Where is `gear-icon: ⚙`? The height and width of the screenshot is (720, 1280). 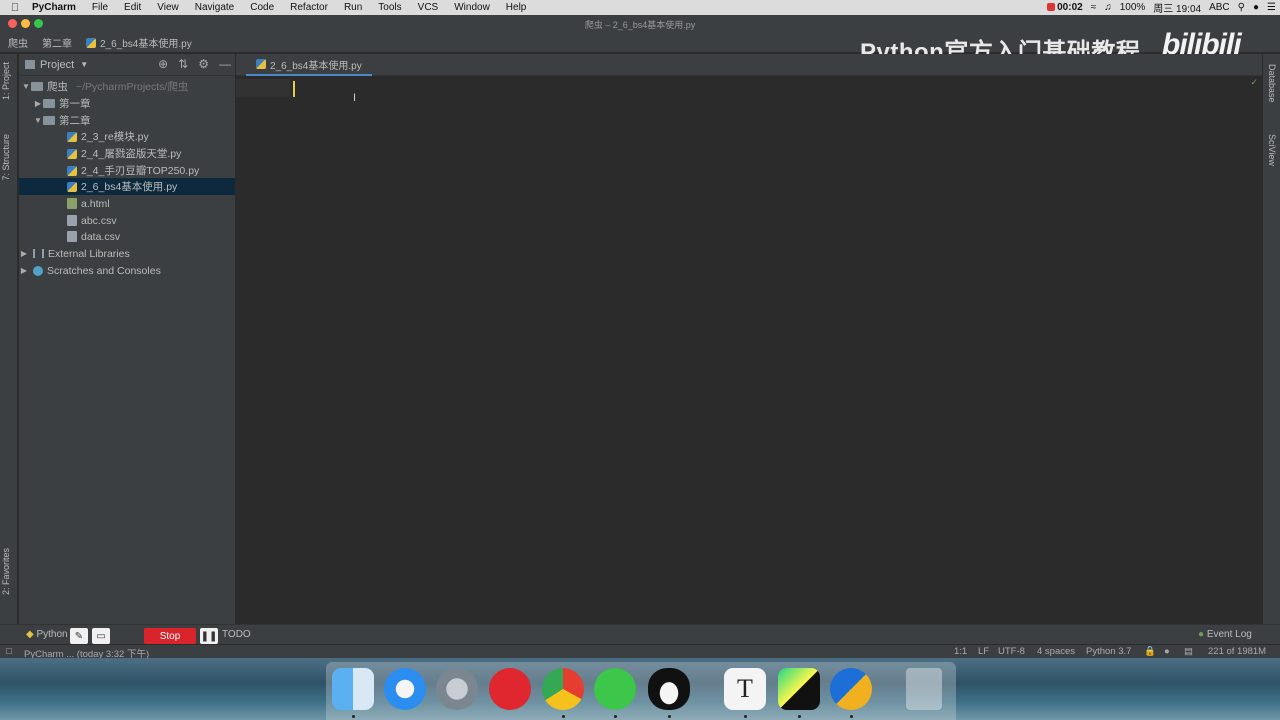 gear-icon: ⚙ is located at coordinates (203, 64).